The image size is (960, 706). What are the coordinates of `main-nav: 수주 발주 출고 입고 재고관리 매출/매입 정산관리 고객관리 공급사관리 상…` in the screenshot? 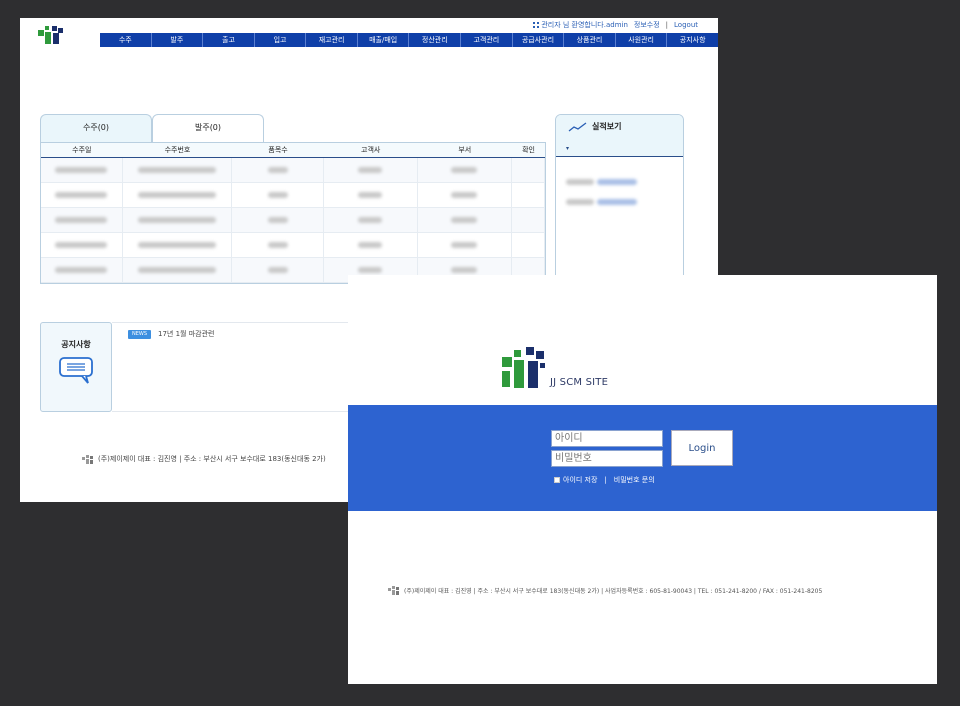 It's located at (409, 40).